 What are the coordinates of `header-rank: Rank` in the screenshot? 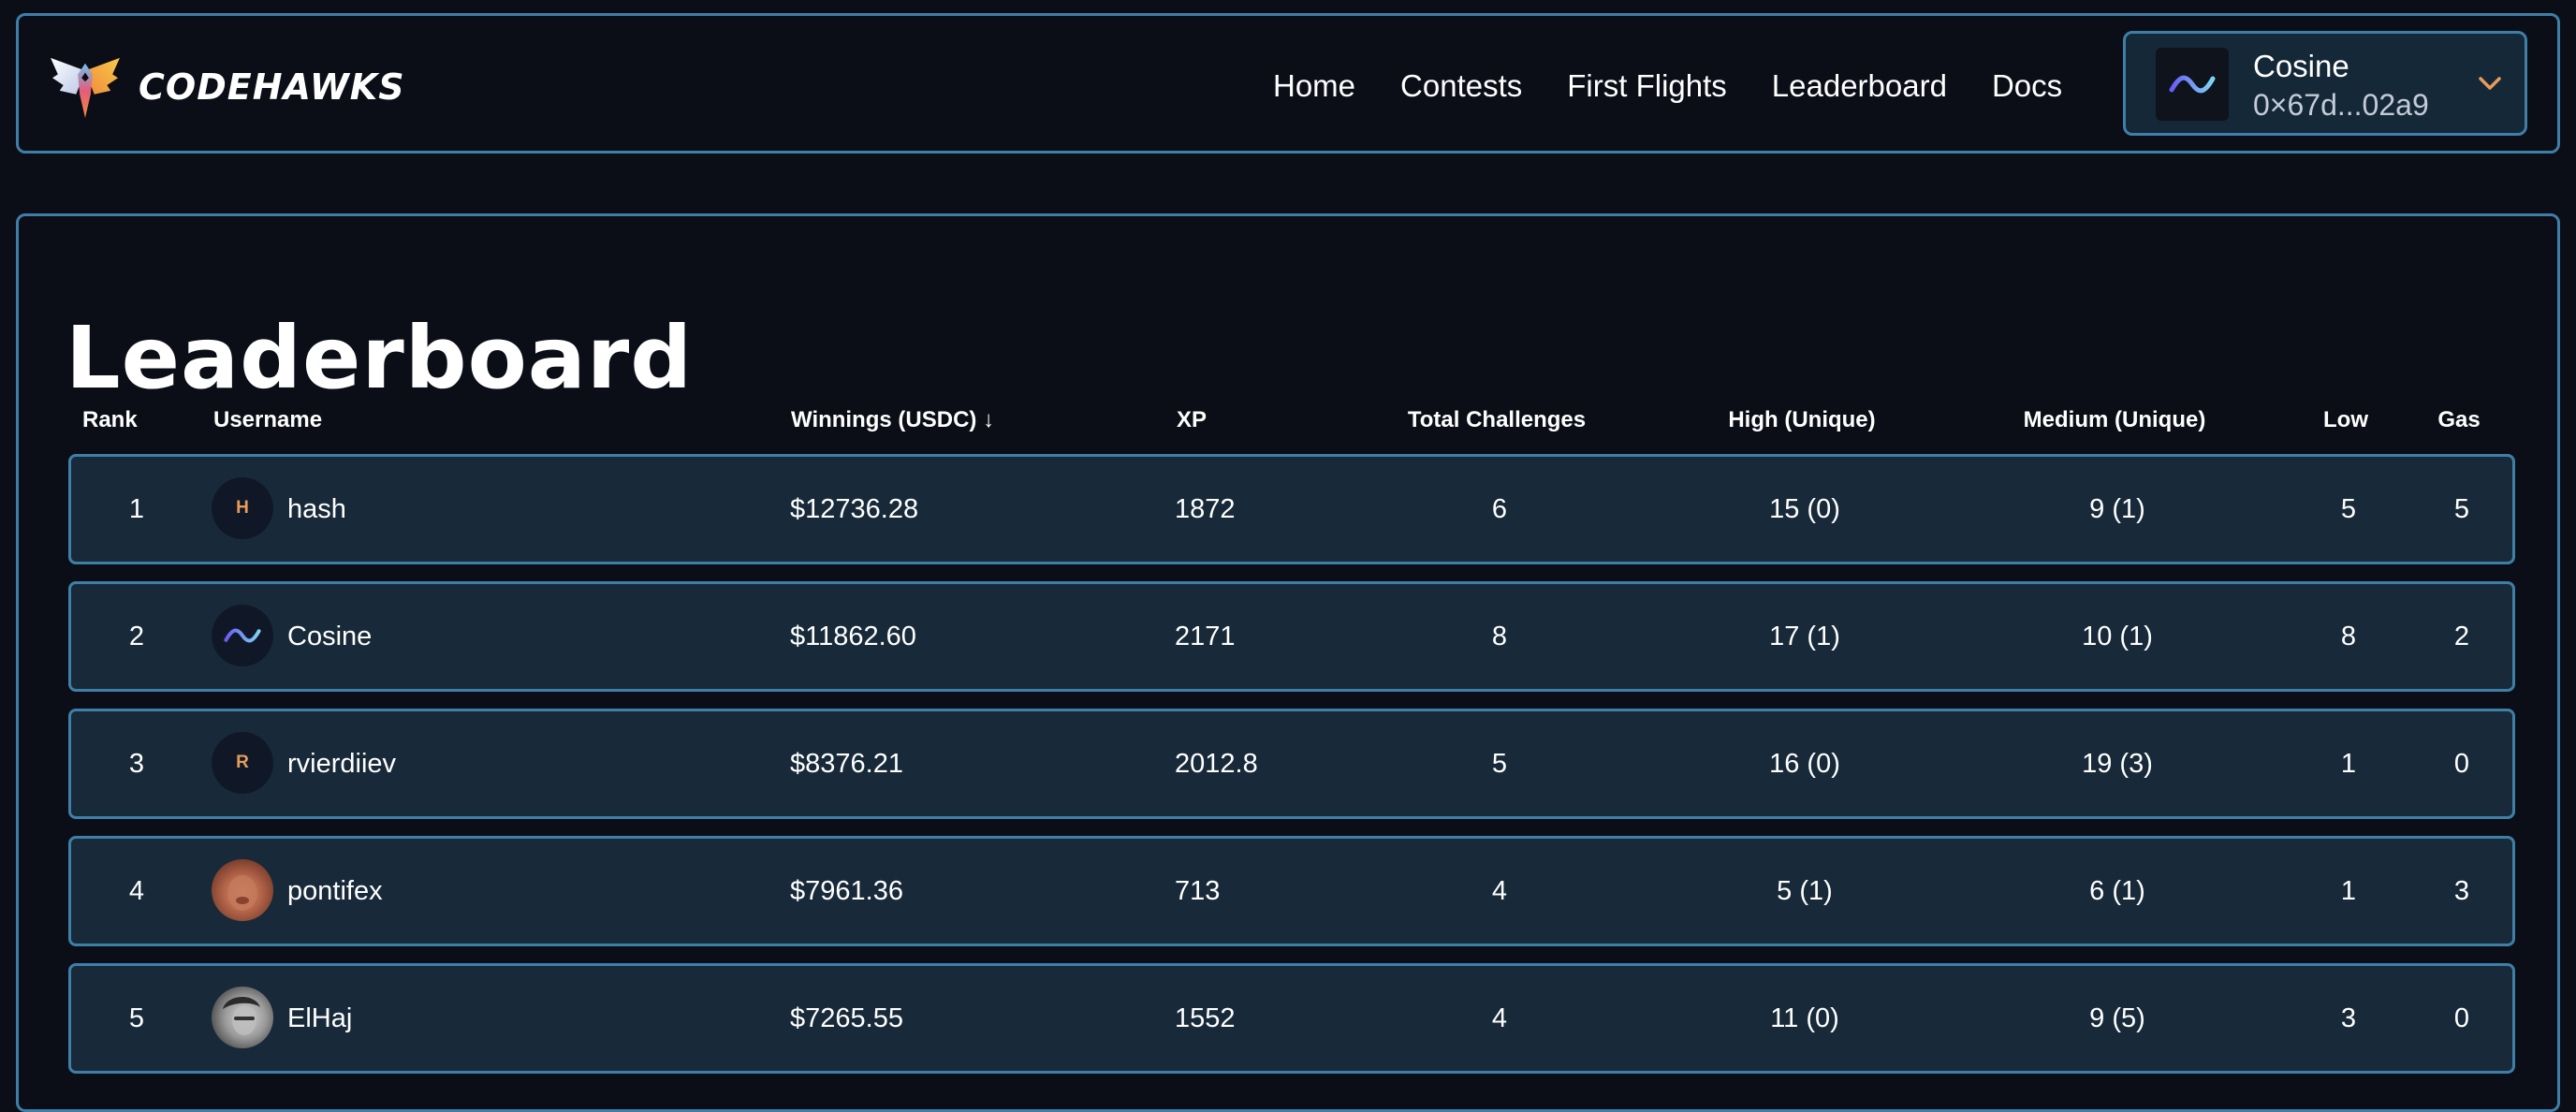 It's located at (110, 420).